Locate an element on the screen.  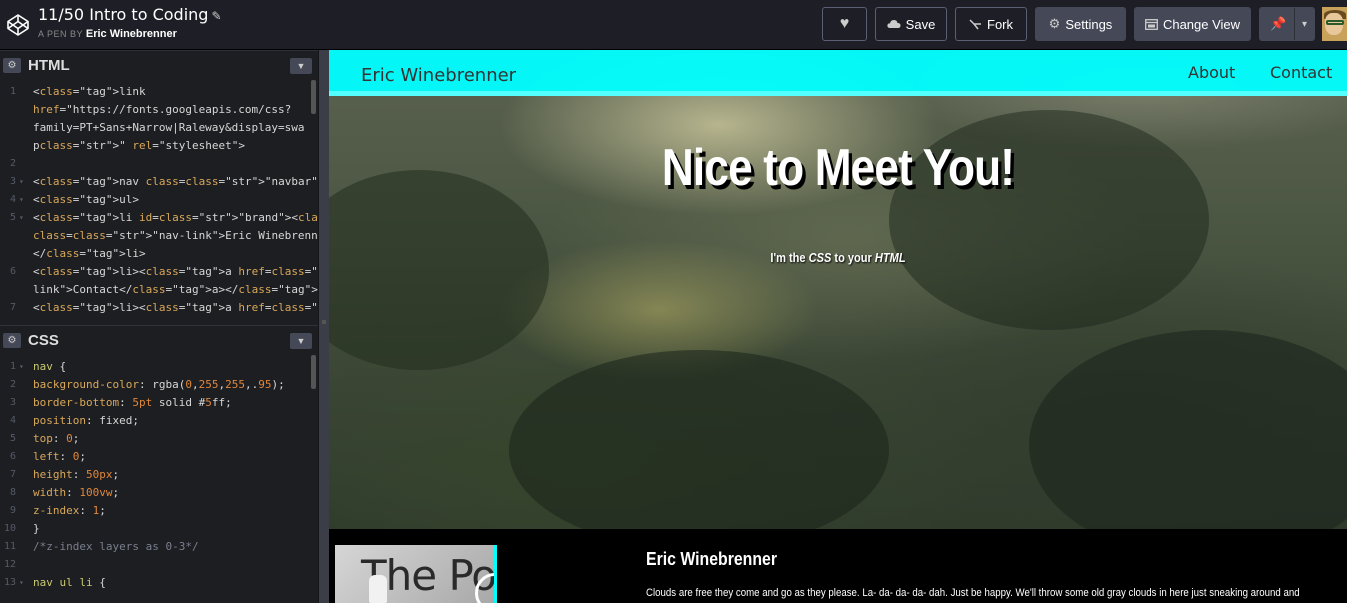
pencil-icon: ✎ is located at coordinates (216, 16).